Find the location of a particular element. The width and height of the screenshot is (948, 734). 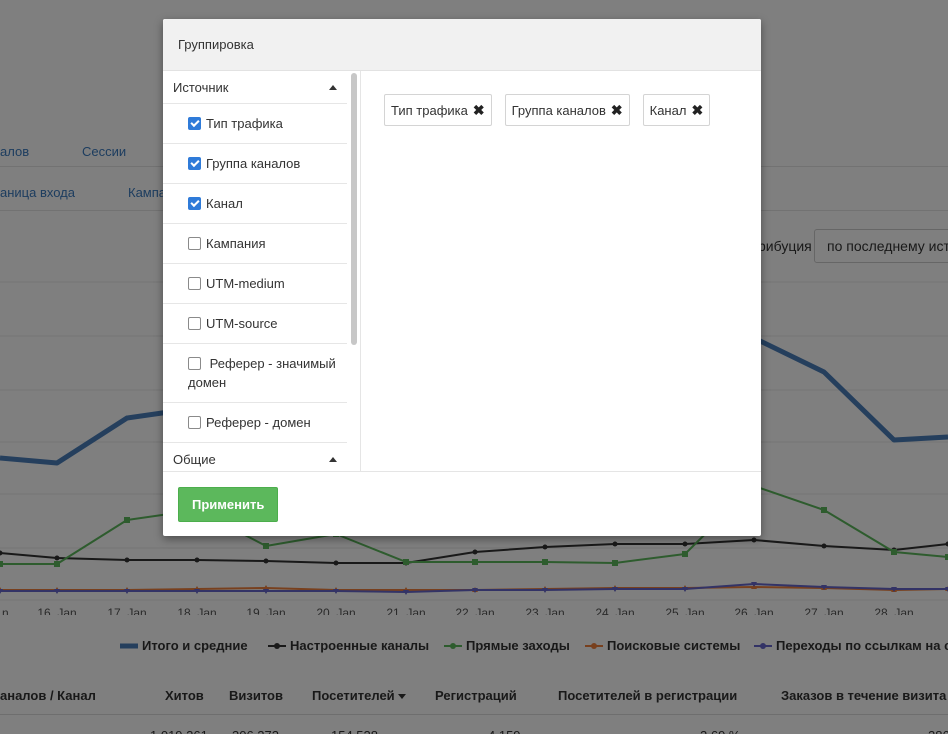

dimension-item-label: Канал is located at coordinates (224, 203).